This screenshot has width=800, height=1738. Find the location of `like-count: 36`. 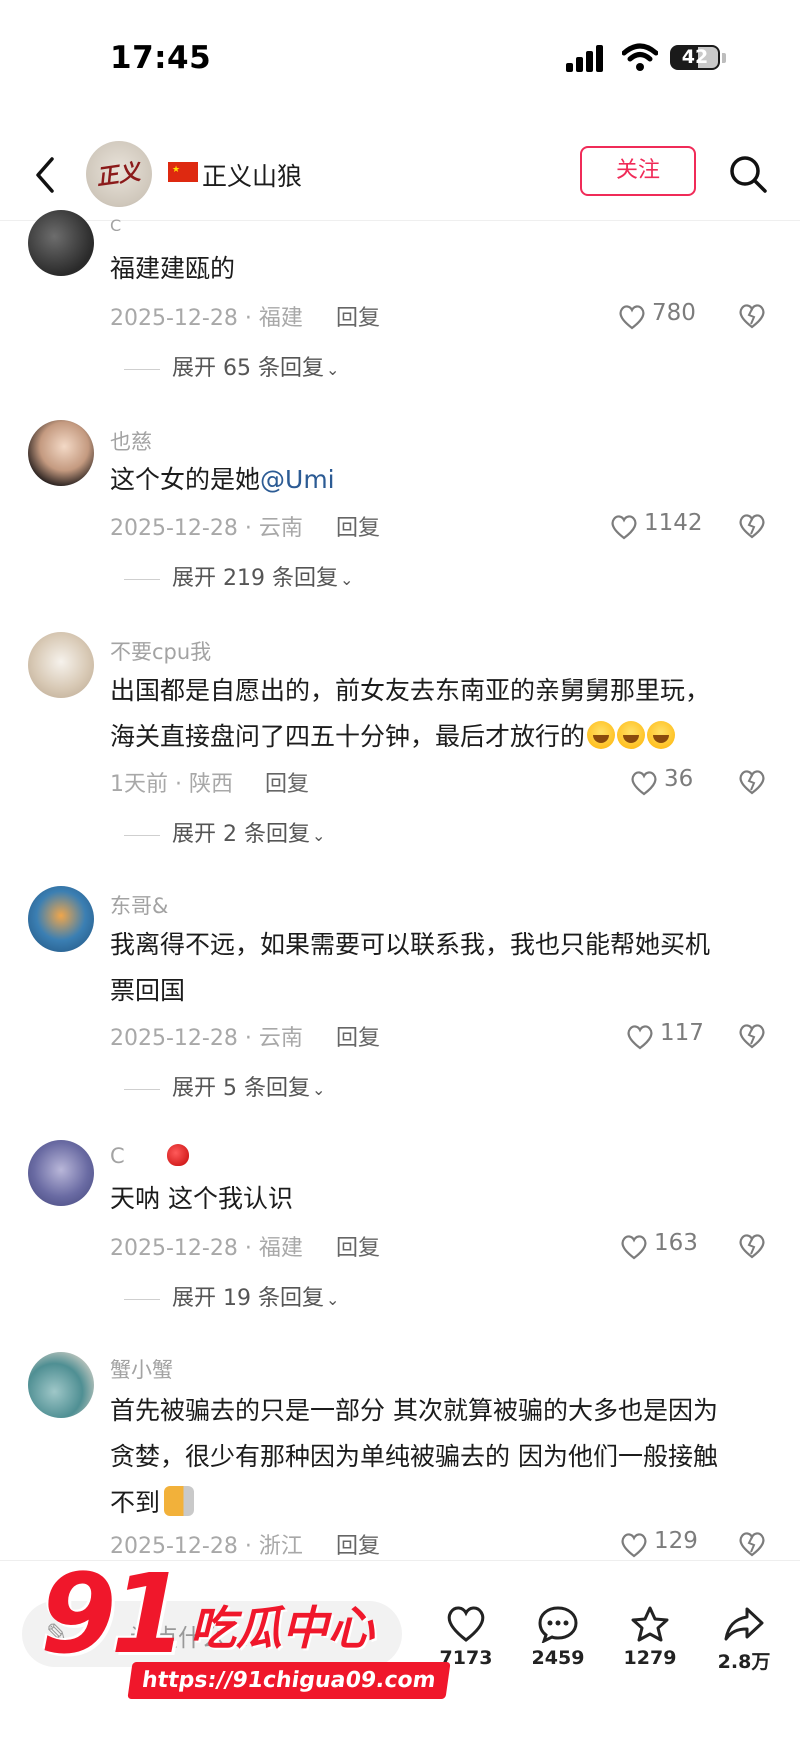

like-count: 36 is located at coordinates (679, 779).